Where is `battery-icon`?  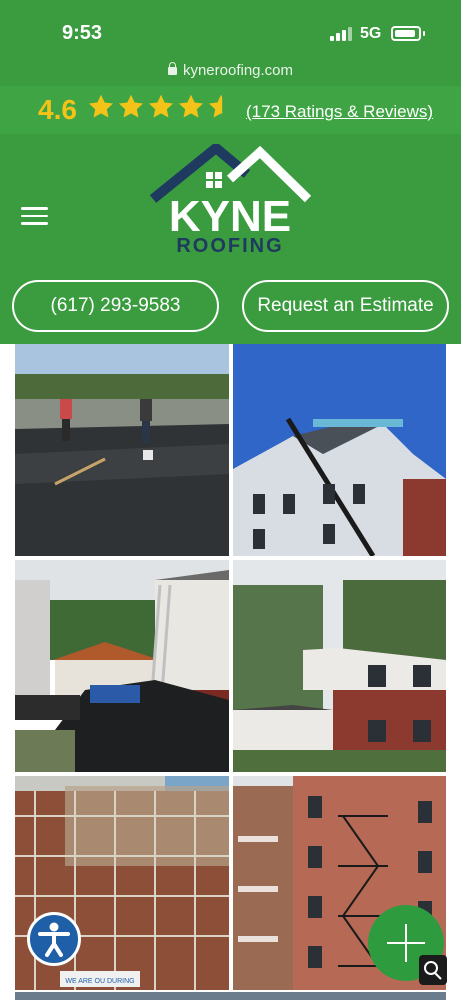 battery-icon is located at coordinates (406, 33).